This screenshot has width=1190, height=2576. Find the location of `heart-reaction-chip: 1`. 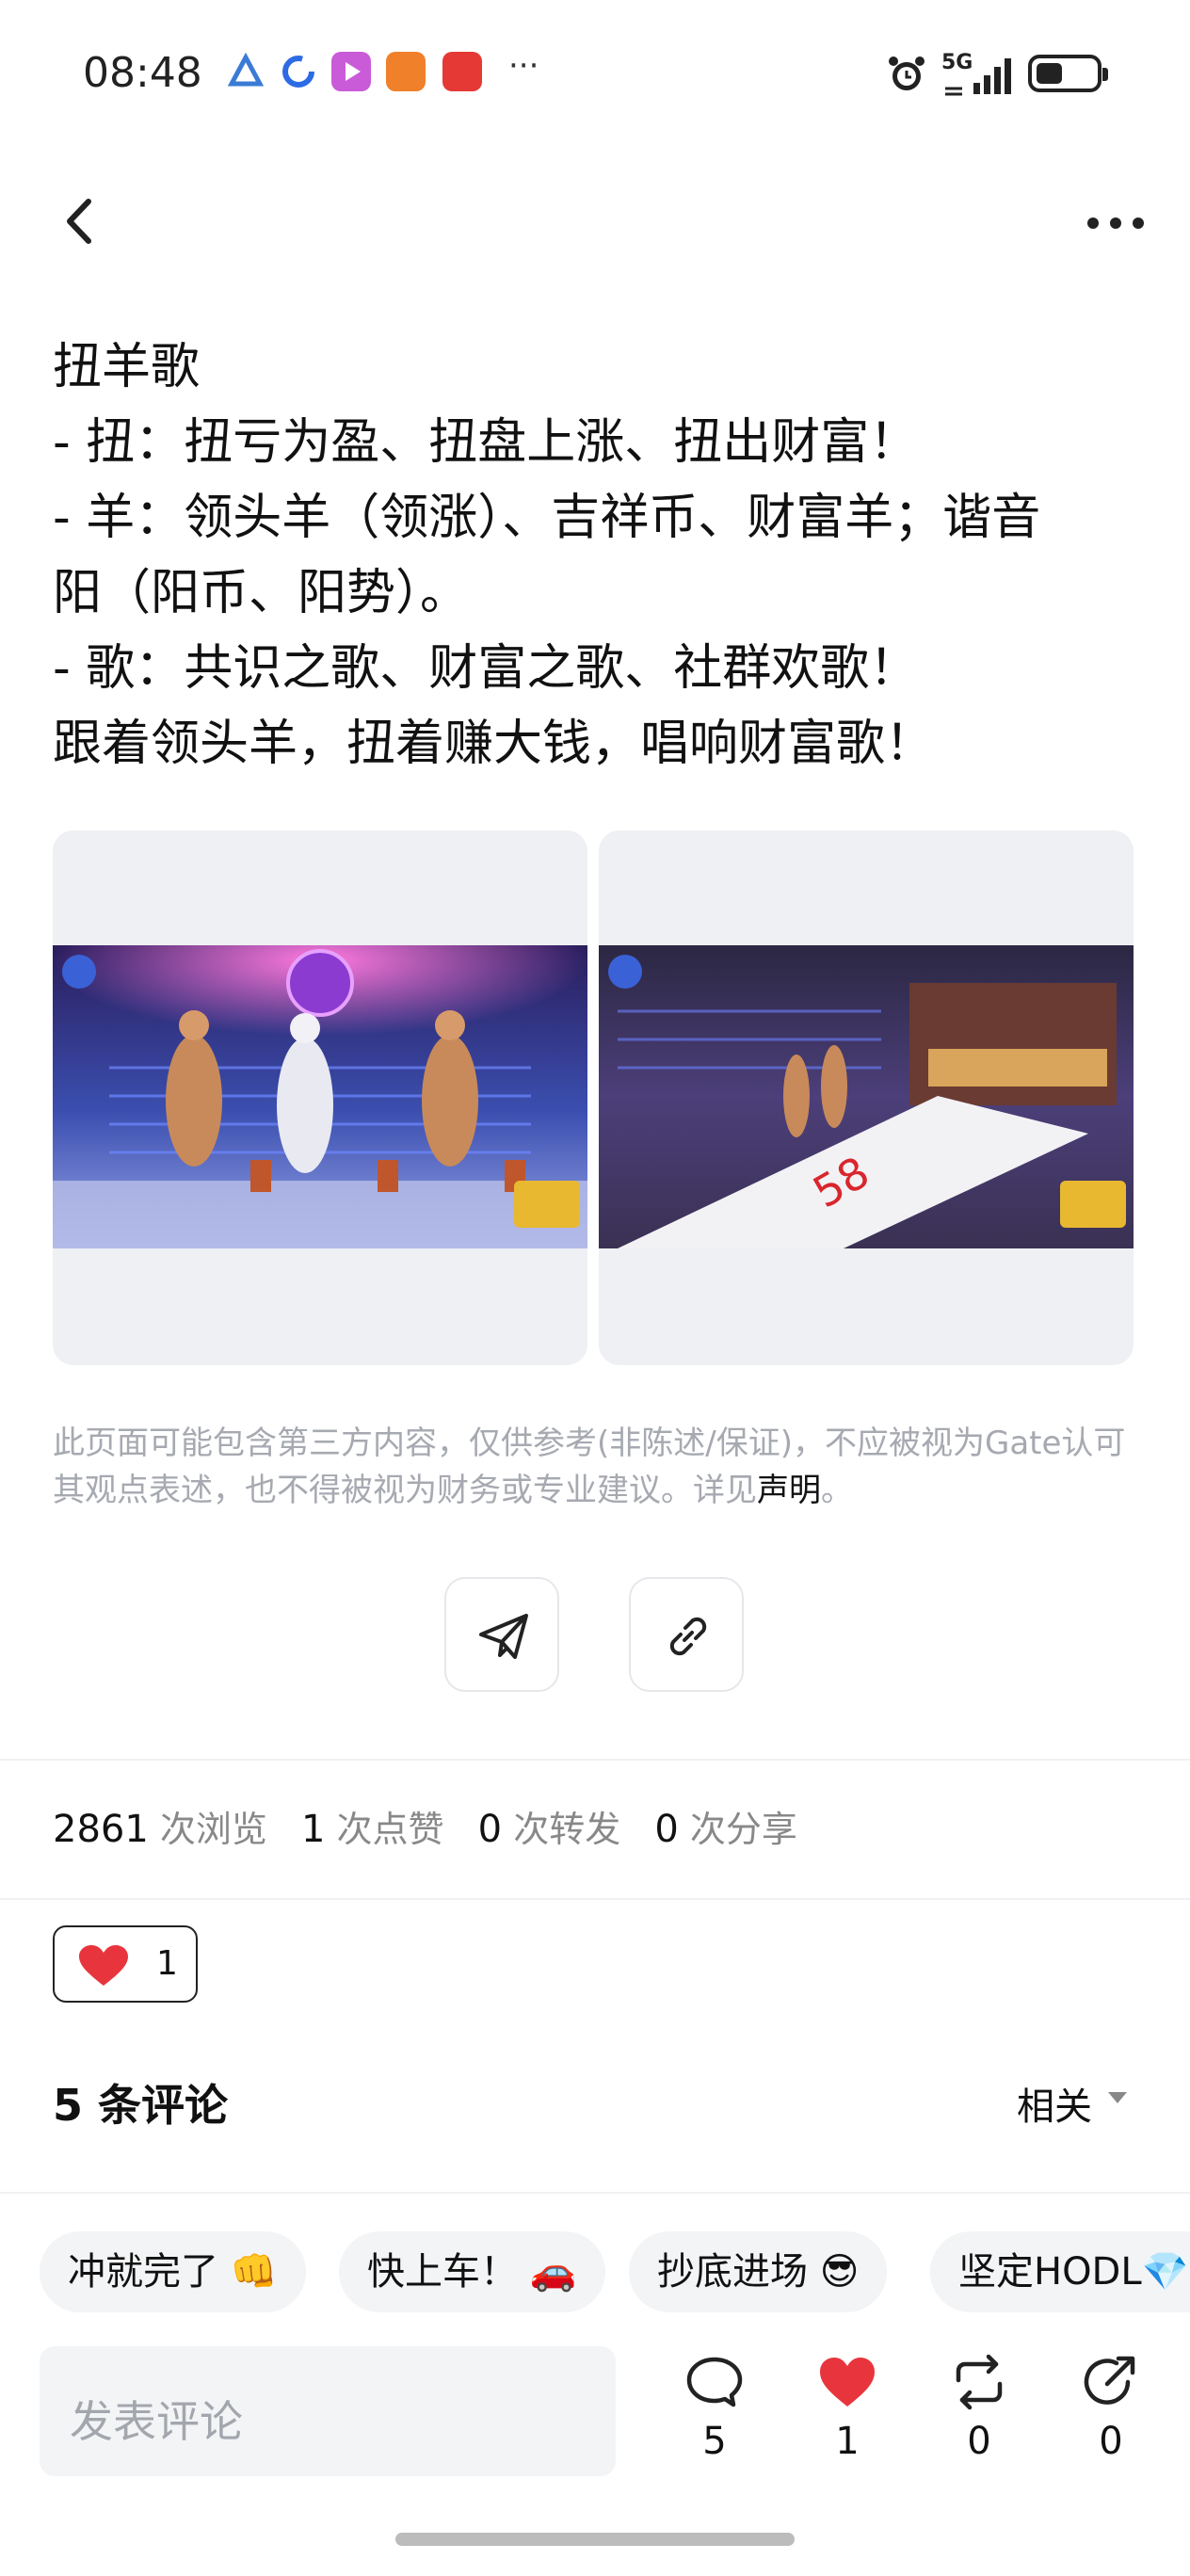

heart-reaction-chip: 1 is located at coordinates (125, 1964).